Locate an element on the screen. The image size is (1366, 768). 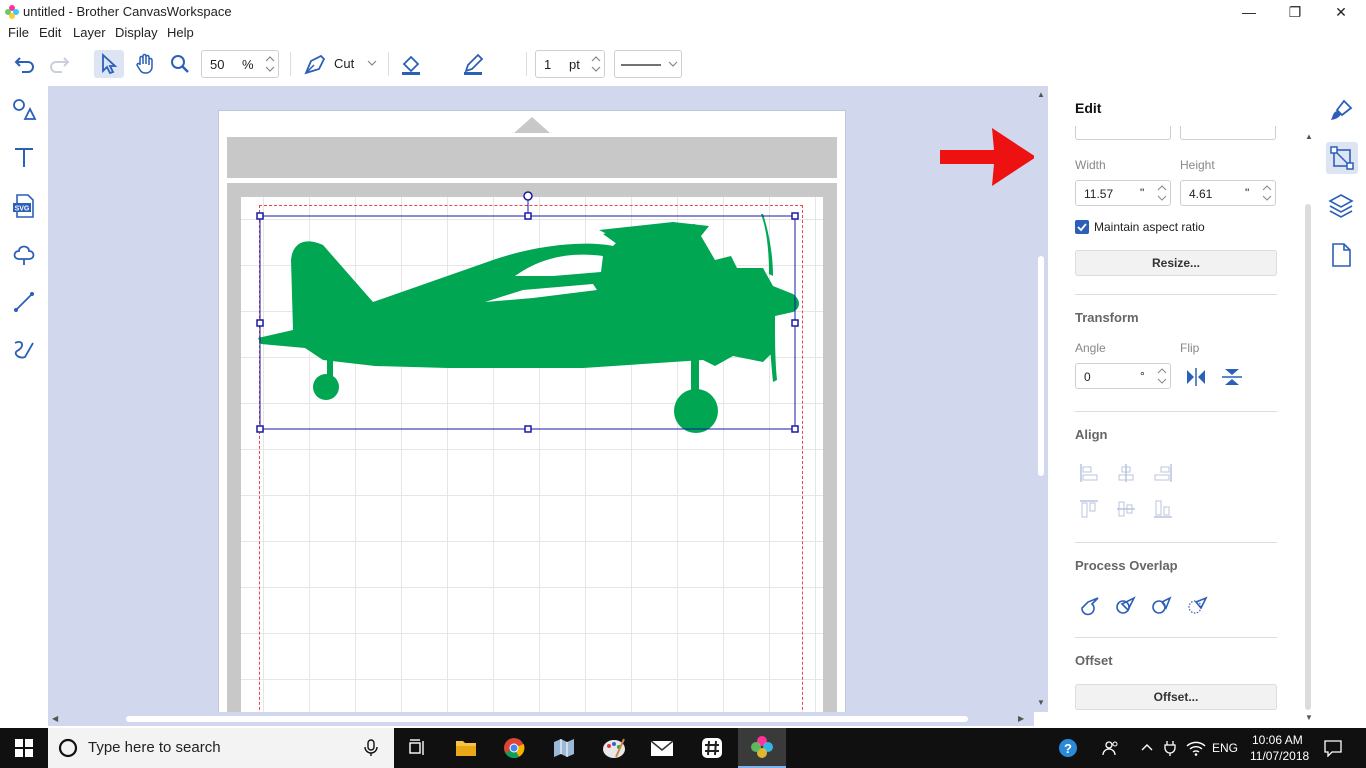
task-view-button is located at coordinates (418, 748).